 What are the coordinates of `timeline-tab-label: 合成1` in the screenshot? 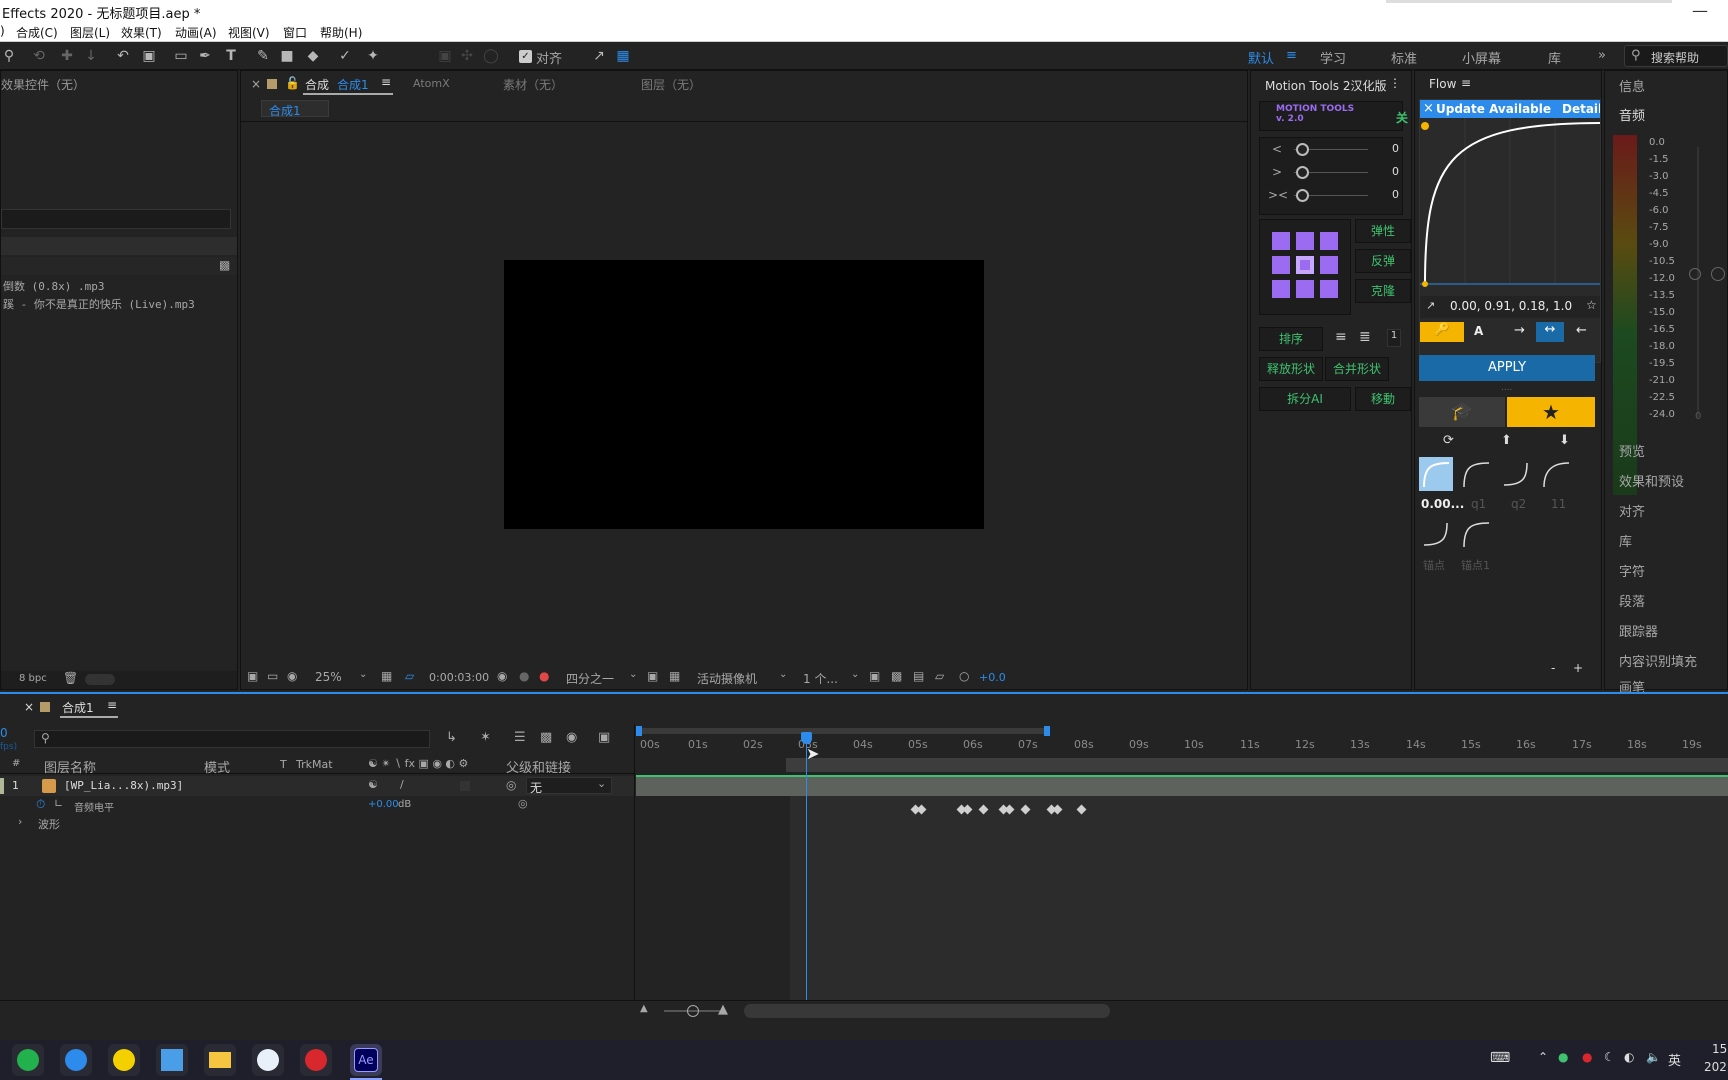 It's located at (78, 707).